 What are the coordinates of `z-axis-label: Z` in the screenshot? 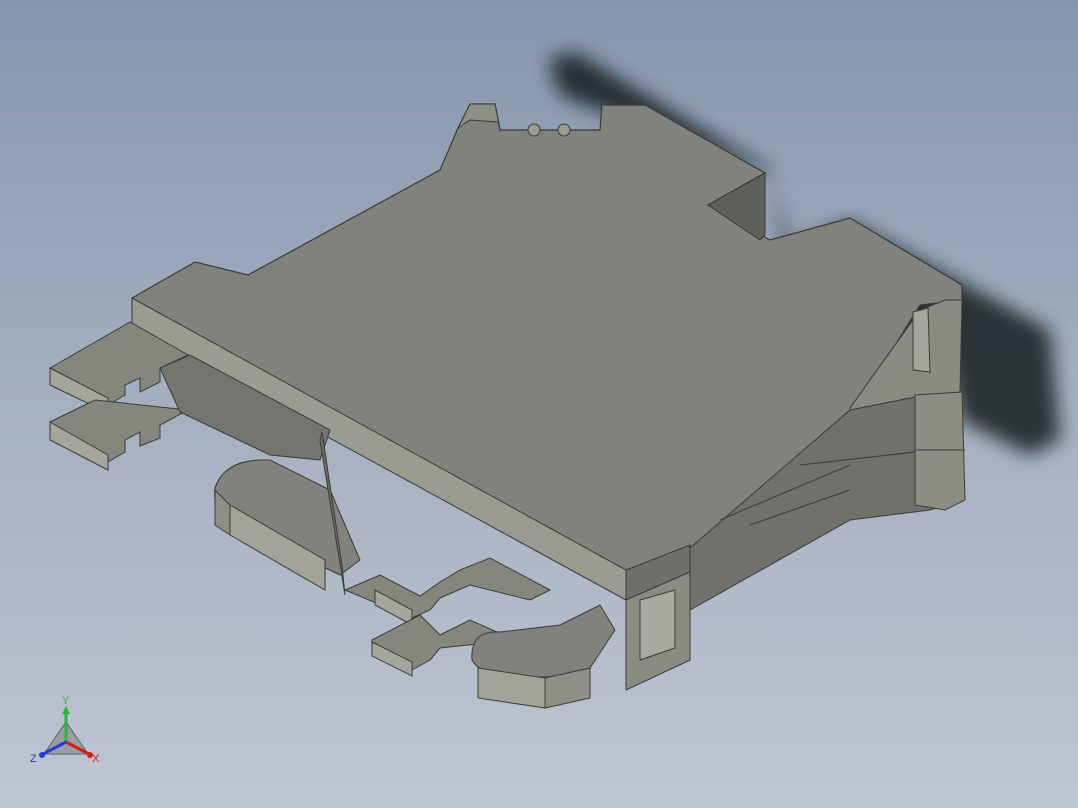 It's located at (33, 759).